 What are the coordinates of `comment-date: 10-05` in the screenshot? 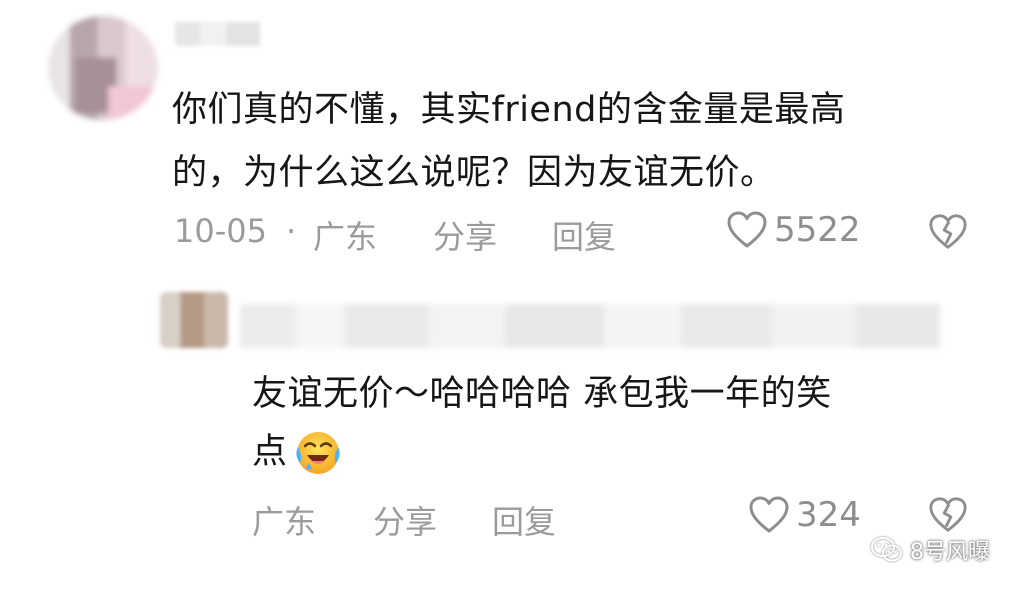 It's located at (220, 231).